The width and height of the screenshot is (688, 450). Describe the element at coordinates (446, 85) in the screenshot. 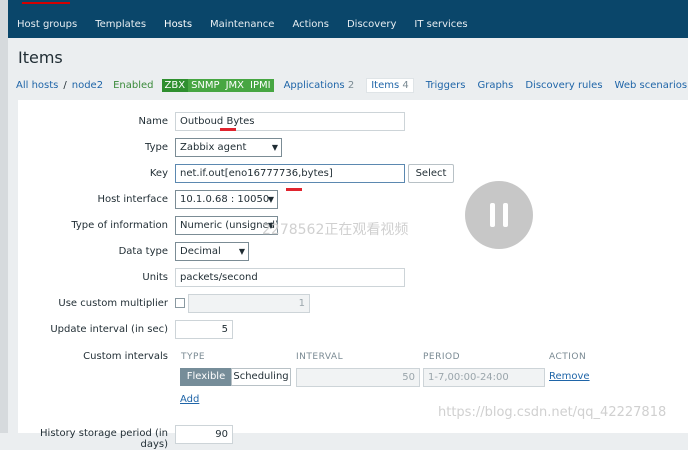

I see `tab-triggers: Triggers` at that location.